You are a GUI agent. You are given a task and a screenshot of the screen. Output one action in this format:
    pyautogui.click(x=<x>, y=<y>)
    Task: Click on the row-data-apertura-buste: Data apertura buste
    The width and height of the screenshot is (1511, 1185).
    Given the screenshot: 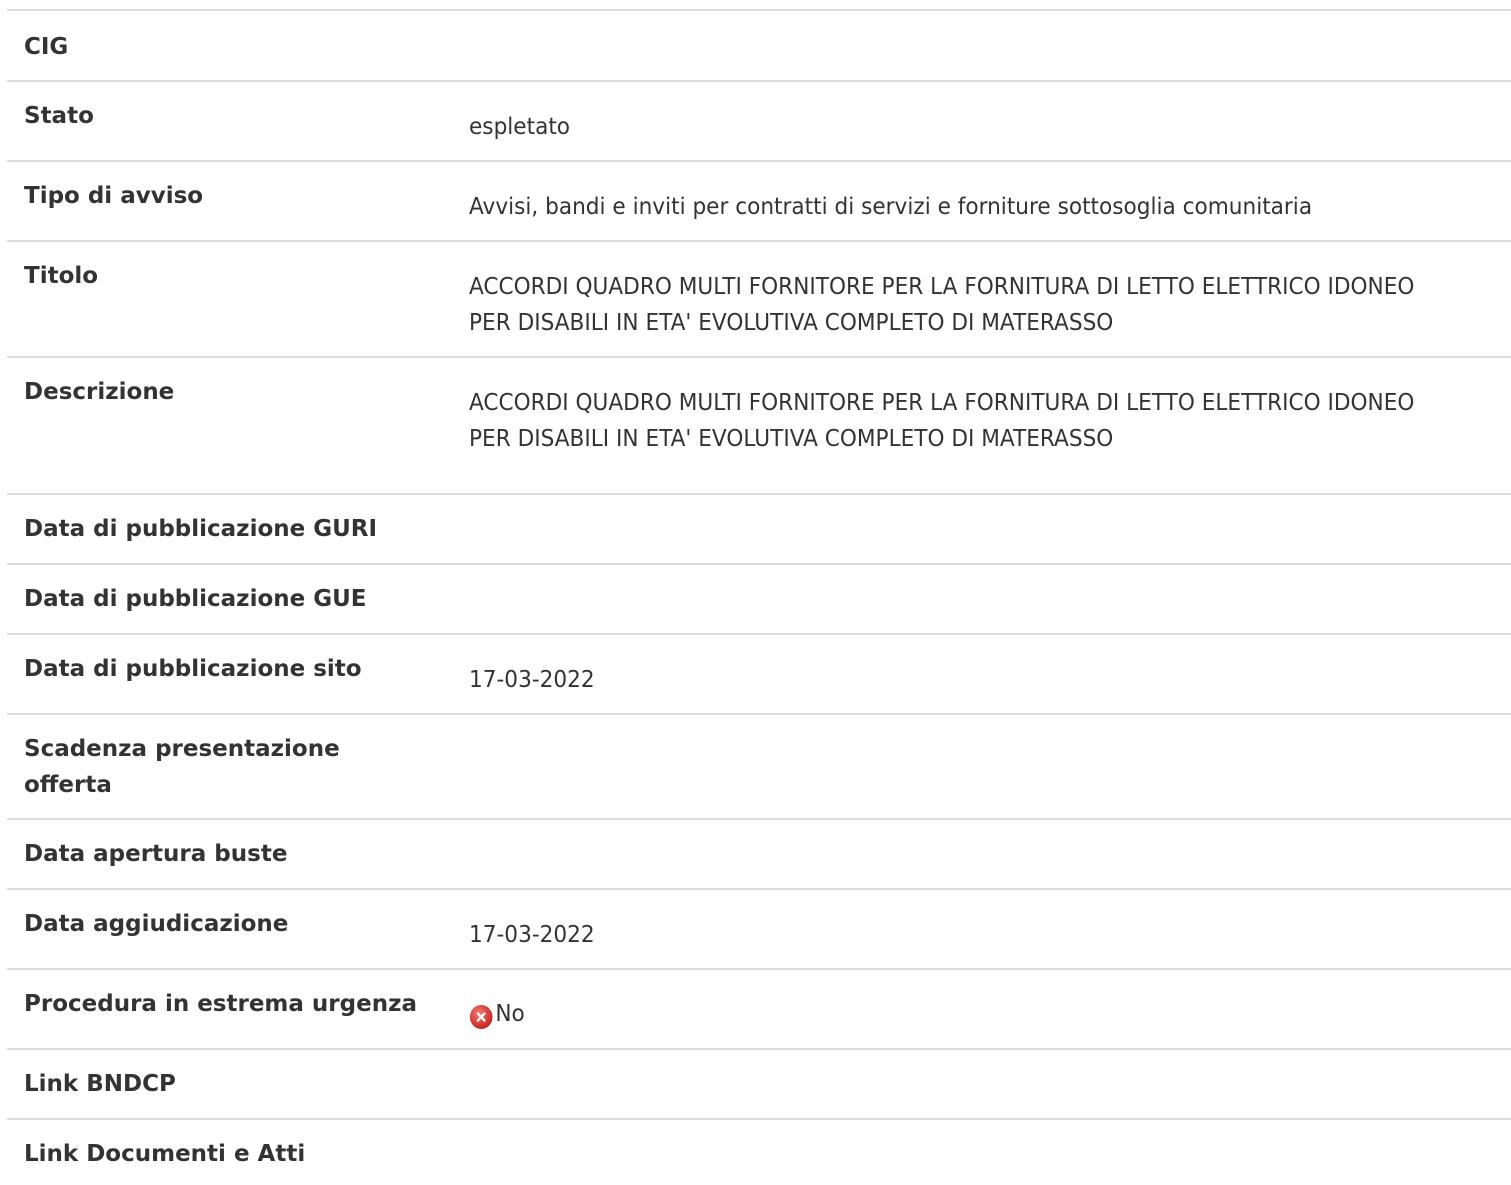 What is the action you would take?
    pyautogui.click(x=759, y=853)
    